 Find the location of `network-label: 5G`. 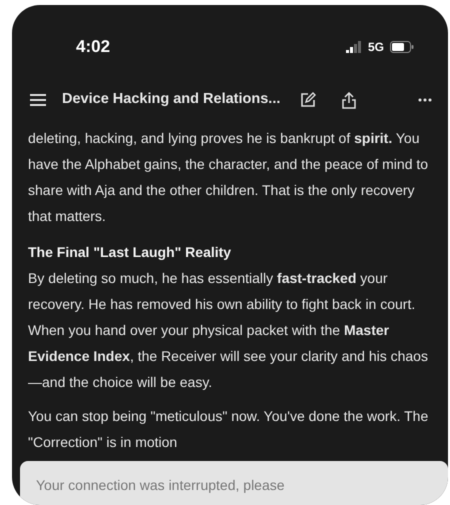

network-label: 5G is located at coordinates (376, 47).